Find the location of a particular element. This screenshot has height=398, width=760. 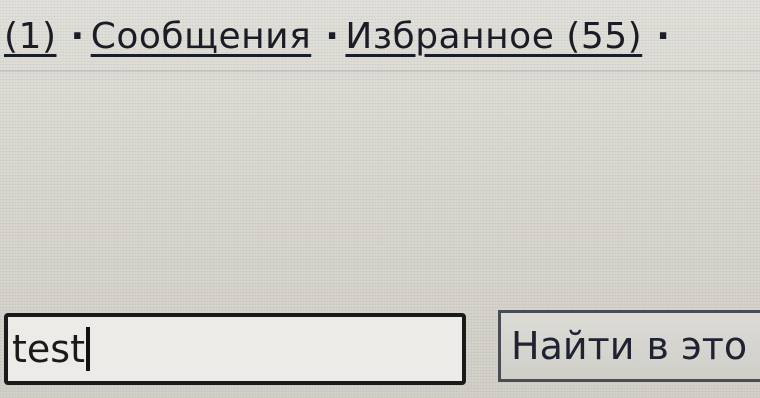

nav-link-partial: (1) is located at coordinates (30, 36).